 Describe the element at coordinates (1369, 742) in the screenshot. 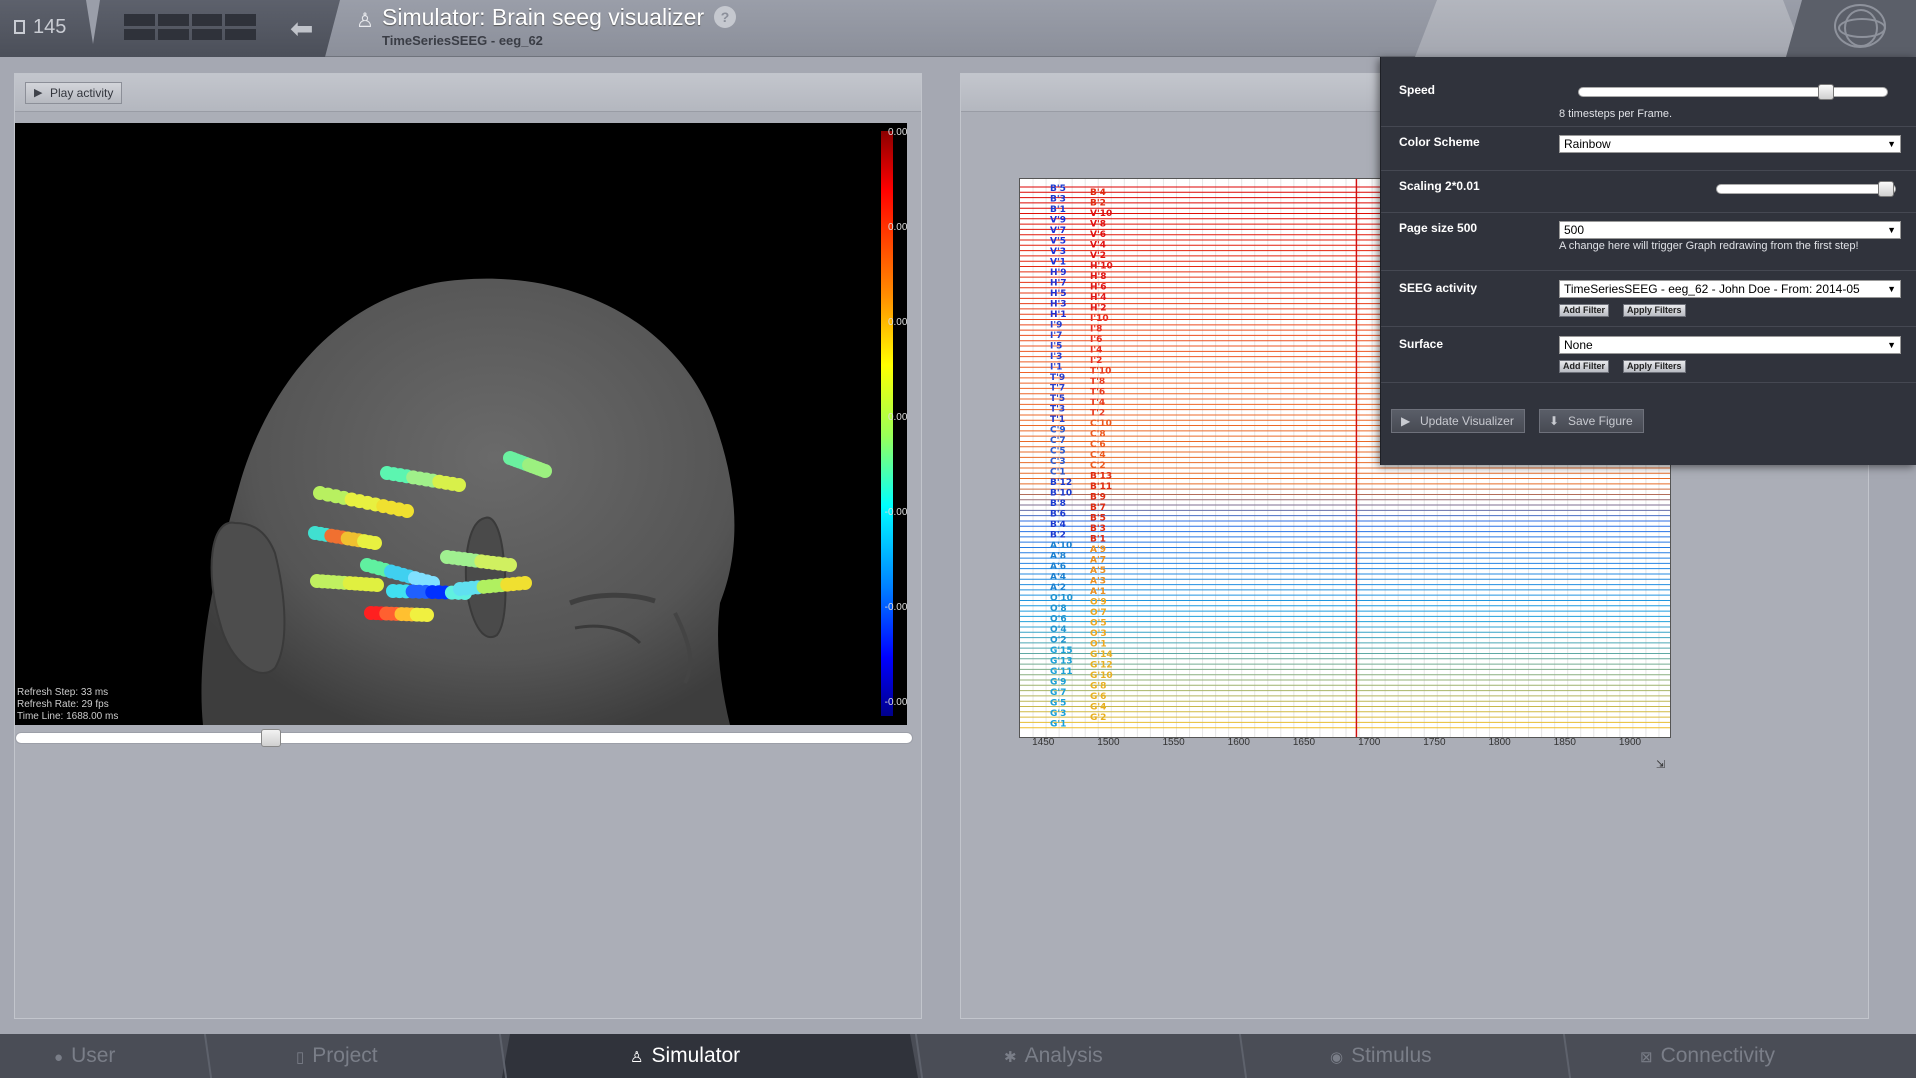

I see `x-tick-label: 1700` at that location.